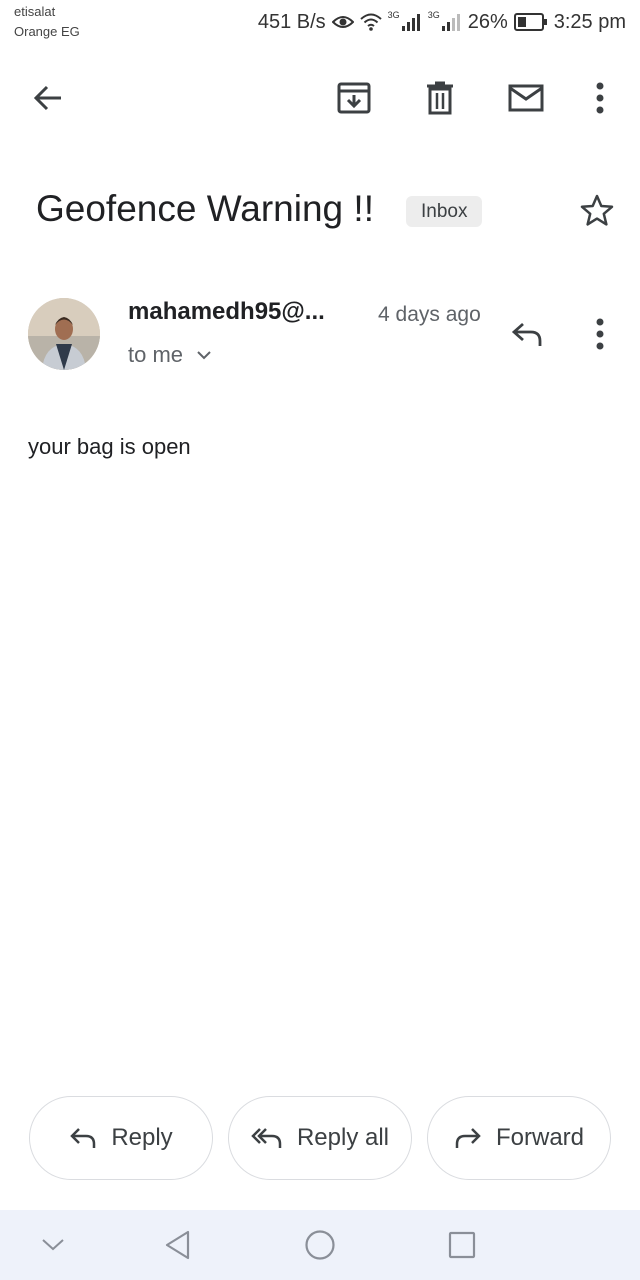  I want to click on sim1-type: 3G, so click(393, 15).